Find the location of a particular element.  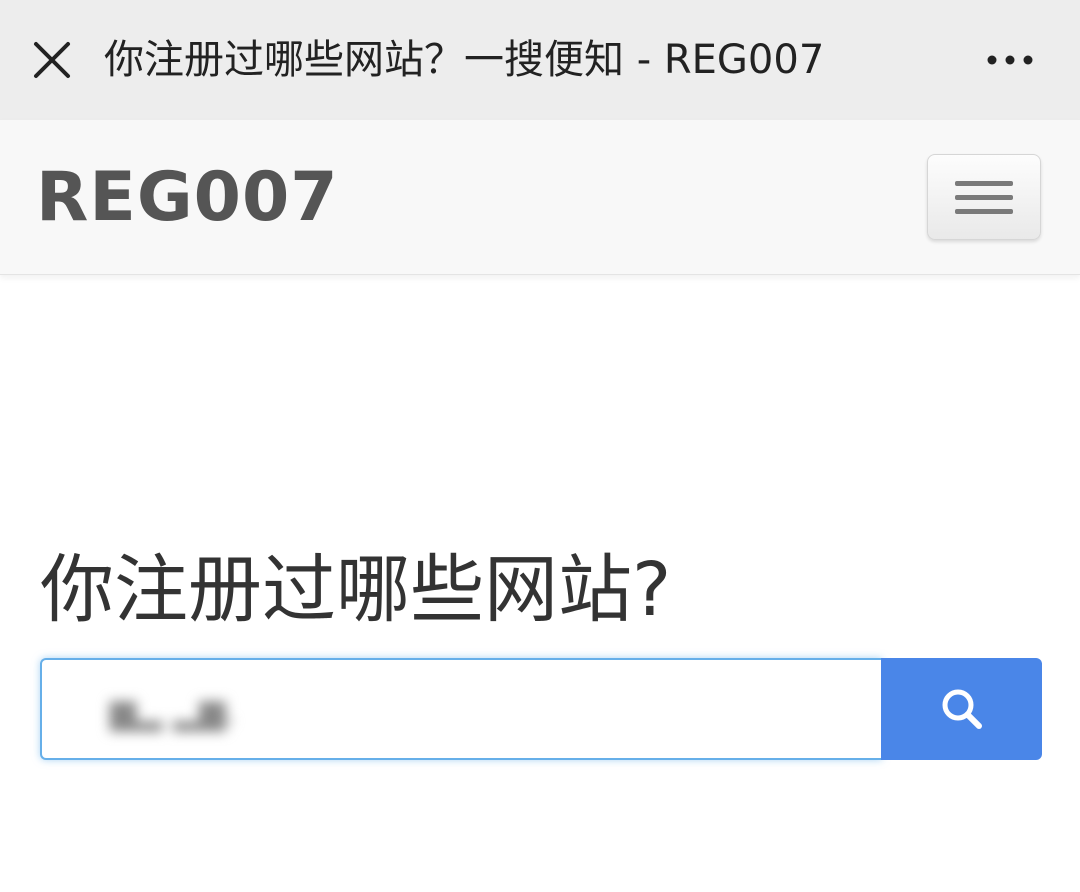

search-input: ▆▂ ▂▆. is located at coordinates (461, 709).